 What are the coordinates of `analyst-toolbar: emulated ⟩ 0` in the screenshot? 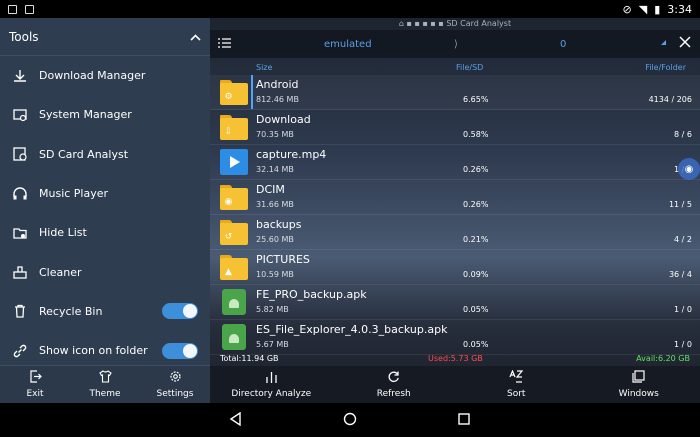 It's located at (455, 44).